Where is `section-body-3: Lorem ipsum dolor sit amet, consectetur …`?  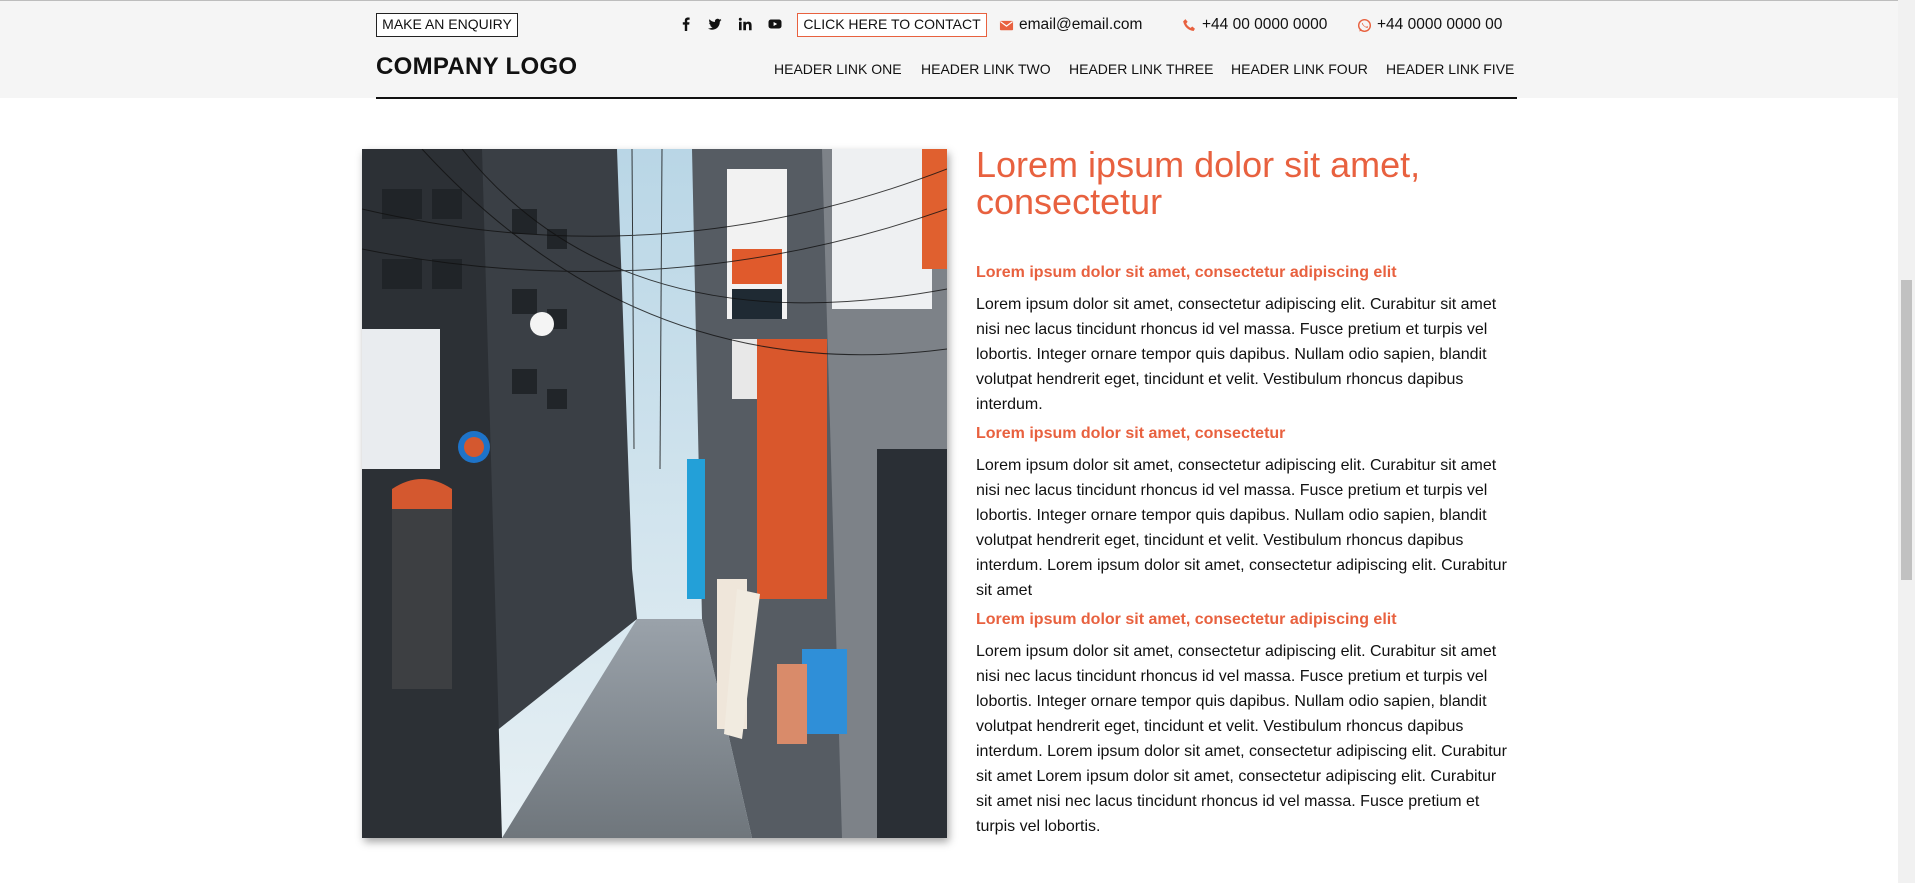 section-body-3: Lorem ipsum dolor sit amet, consectetur … is located at coordinates (1241, 739).